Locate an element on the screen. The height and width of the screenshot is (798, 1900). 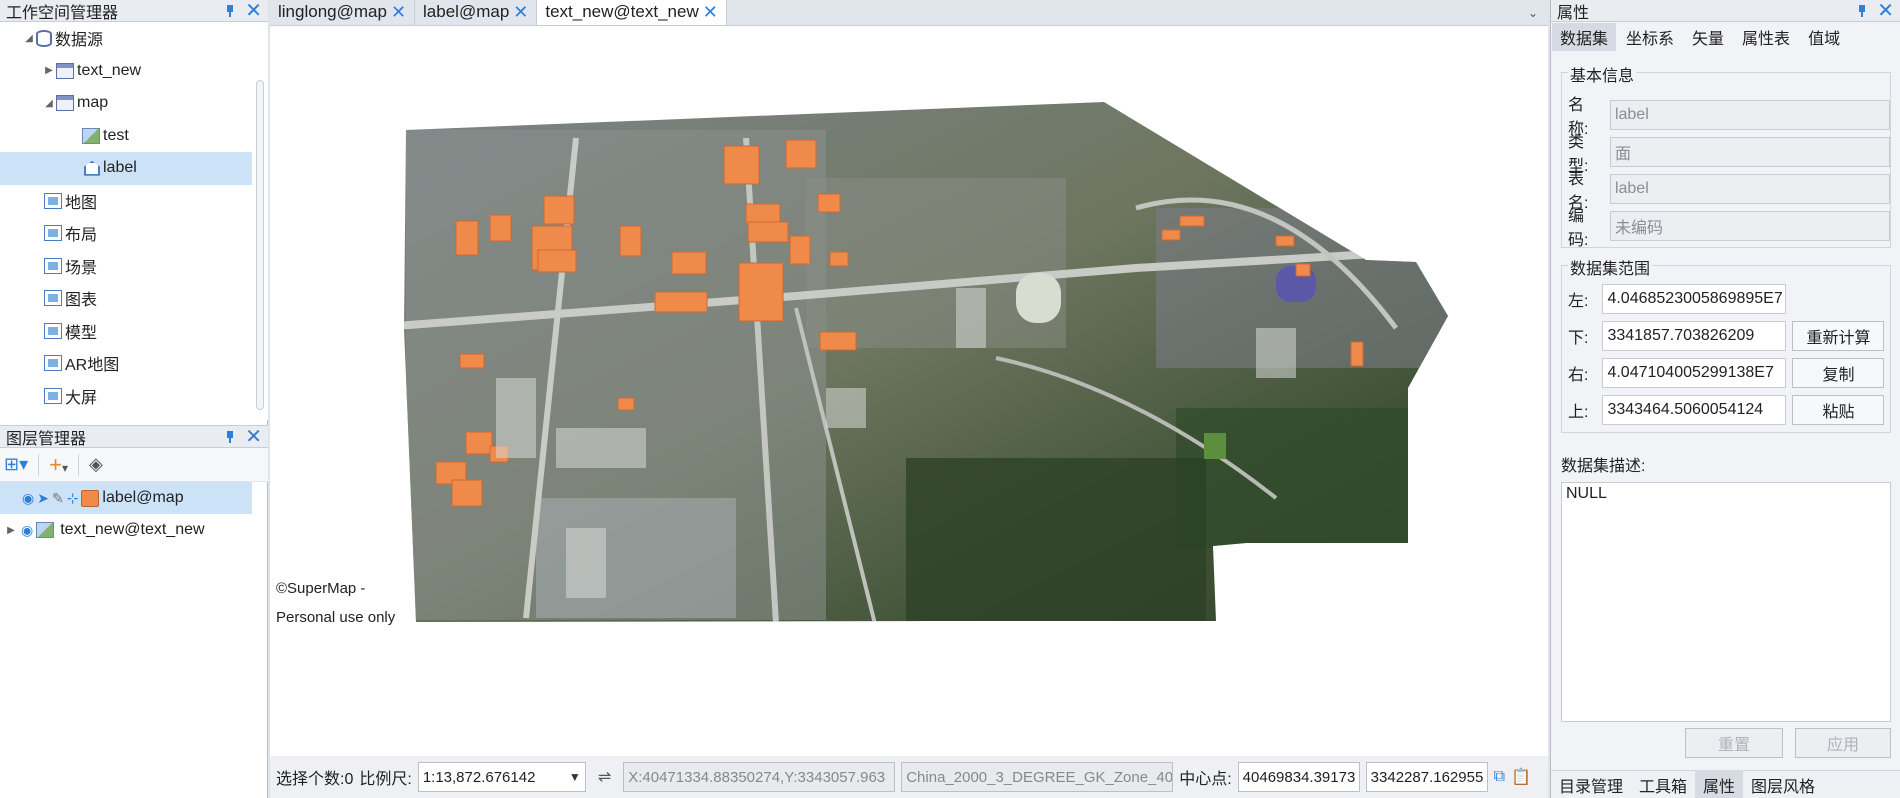
bottom-bound-row: 下: 3341857.703826209 重新计算 is located at coordinates (1726, 336).